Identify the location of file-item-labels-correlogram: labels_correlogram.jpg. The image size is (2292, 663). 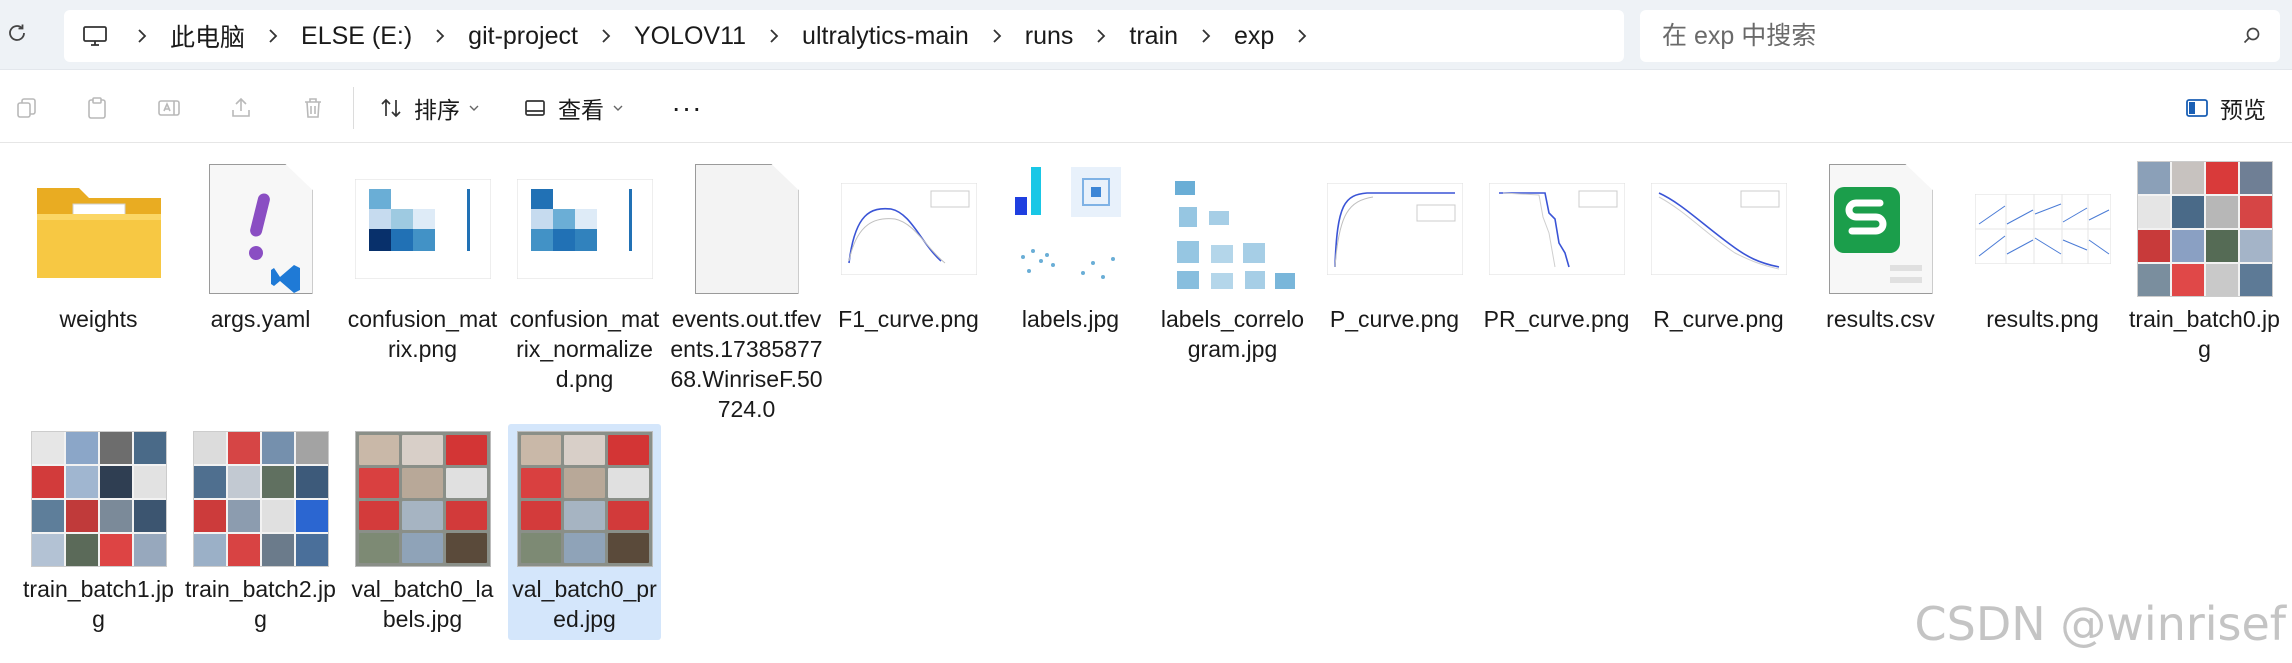
(1232, 262).